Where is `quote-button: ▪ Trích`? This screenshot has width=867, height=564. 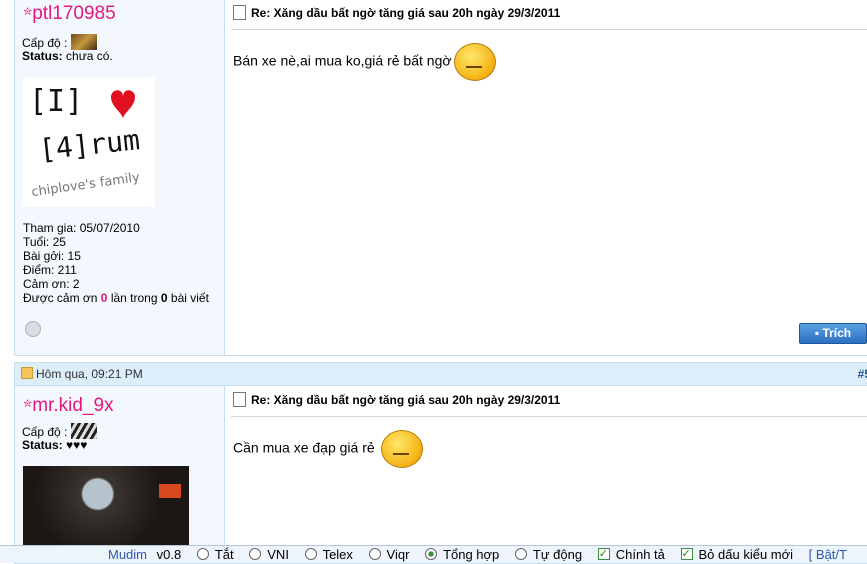
quote-button: ▪ Trích is located at coordinates (833, 333).